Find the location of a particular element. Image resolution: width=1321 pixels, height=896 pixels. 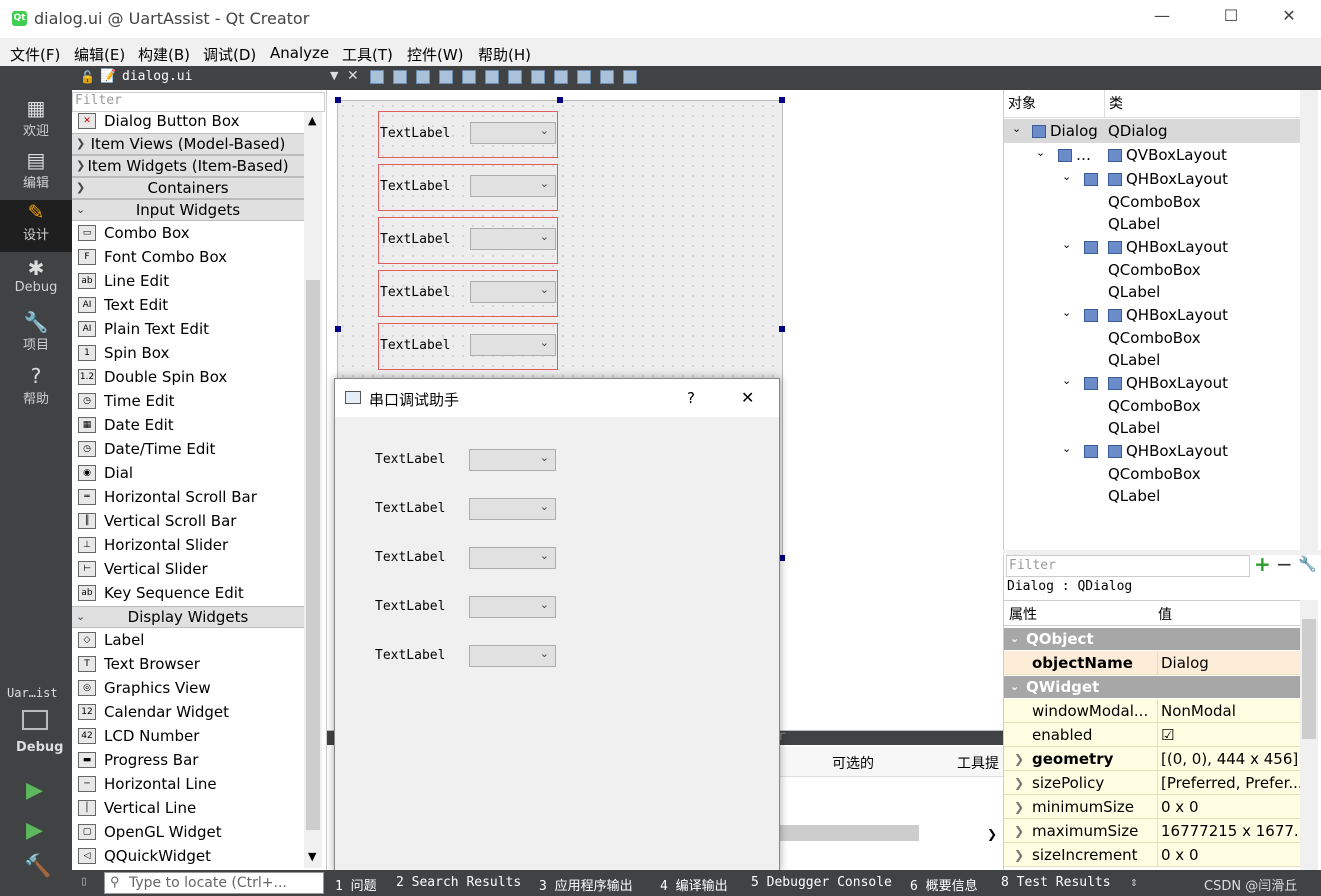

monitor-icon is located at coordinates (35, 720).